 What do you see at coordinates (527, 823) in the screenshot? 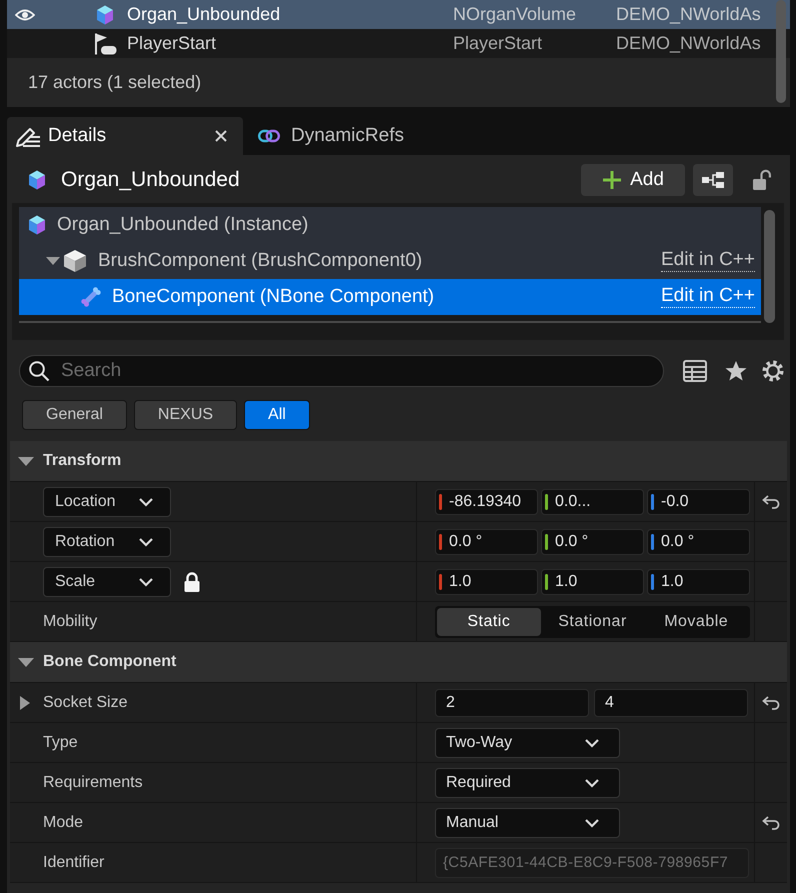
I see `dropdown: Manual` at bounding box center [527, 823].